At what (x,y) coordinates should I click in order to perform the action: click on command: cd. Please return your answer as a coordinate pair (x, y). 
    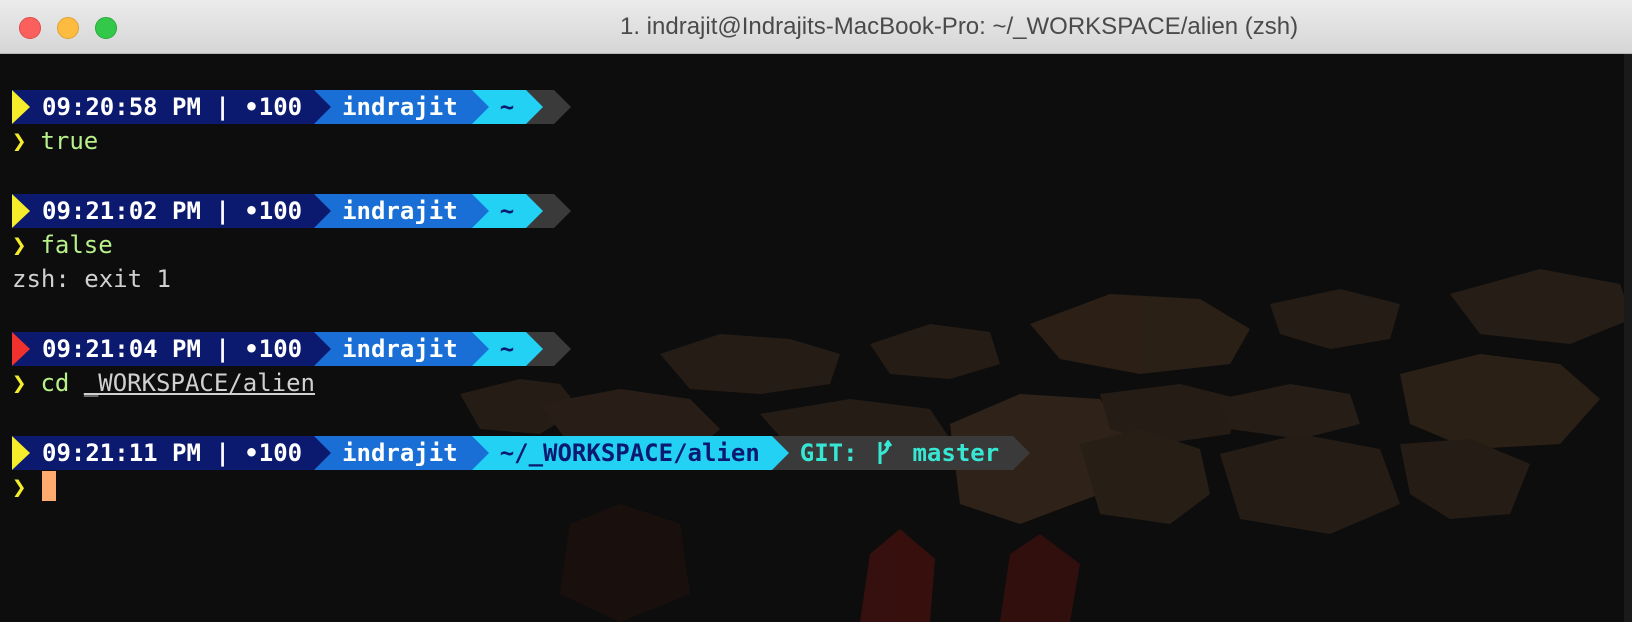
    Looking at the image, I should click on (55, 383).